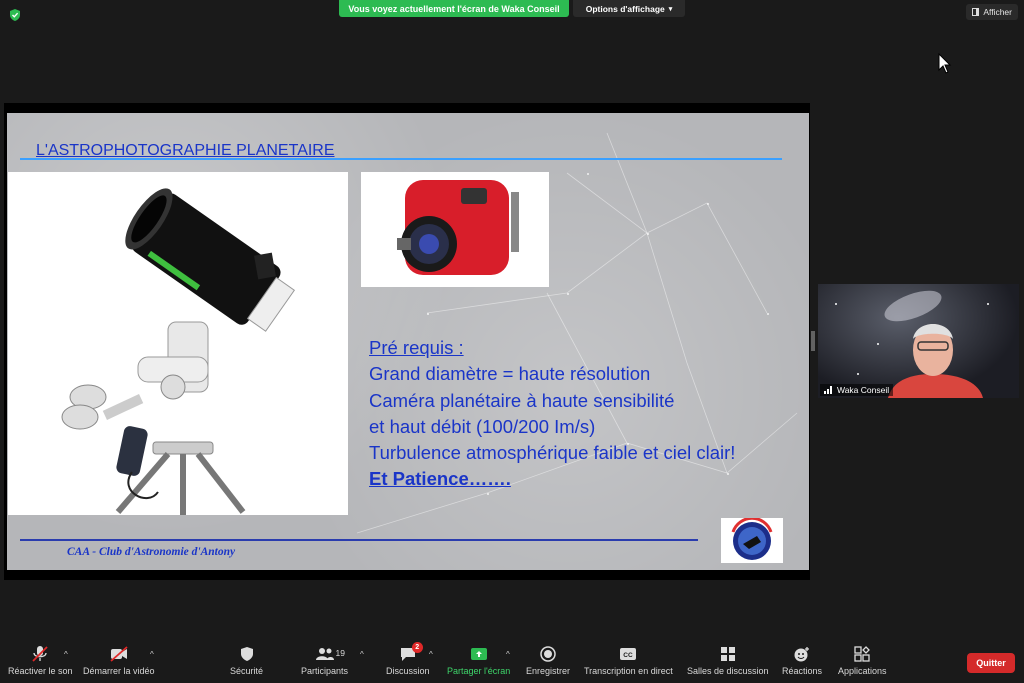  I want to click on slide-divider-bottom, so click(359, 540).